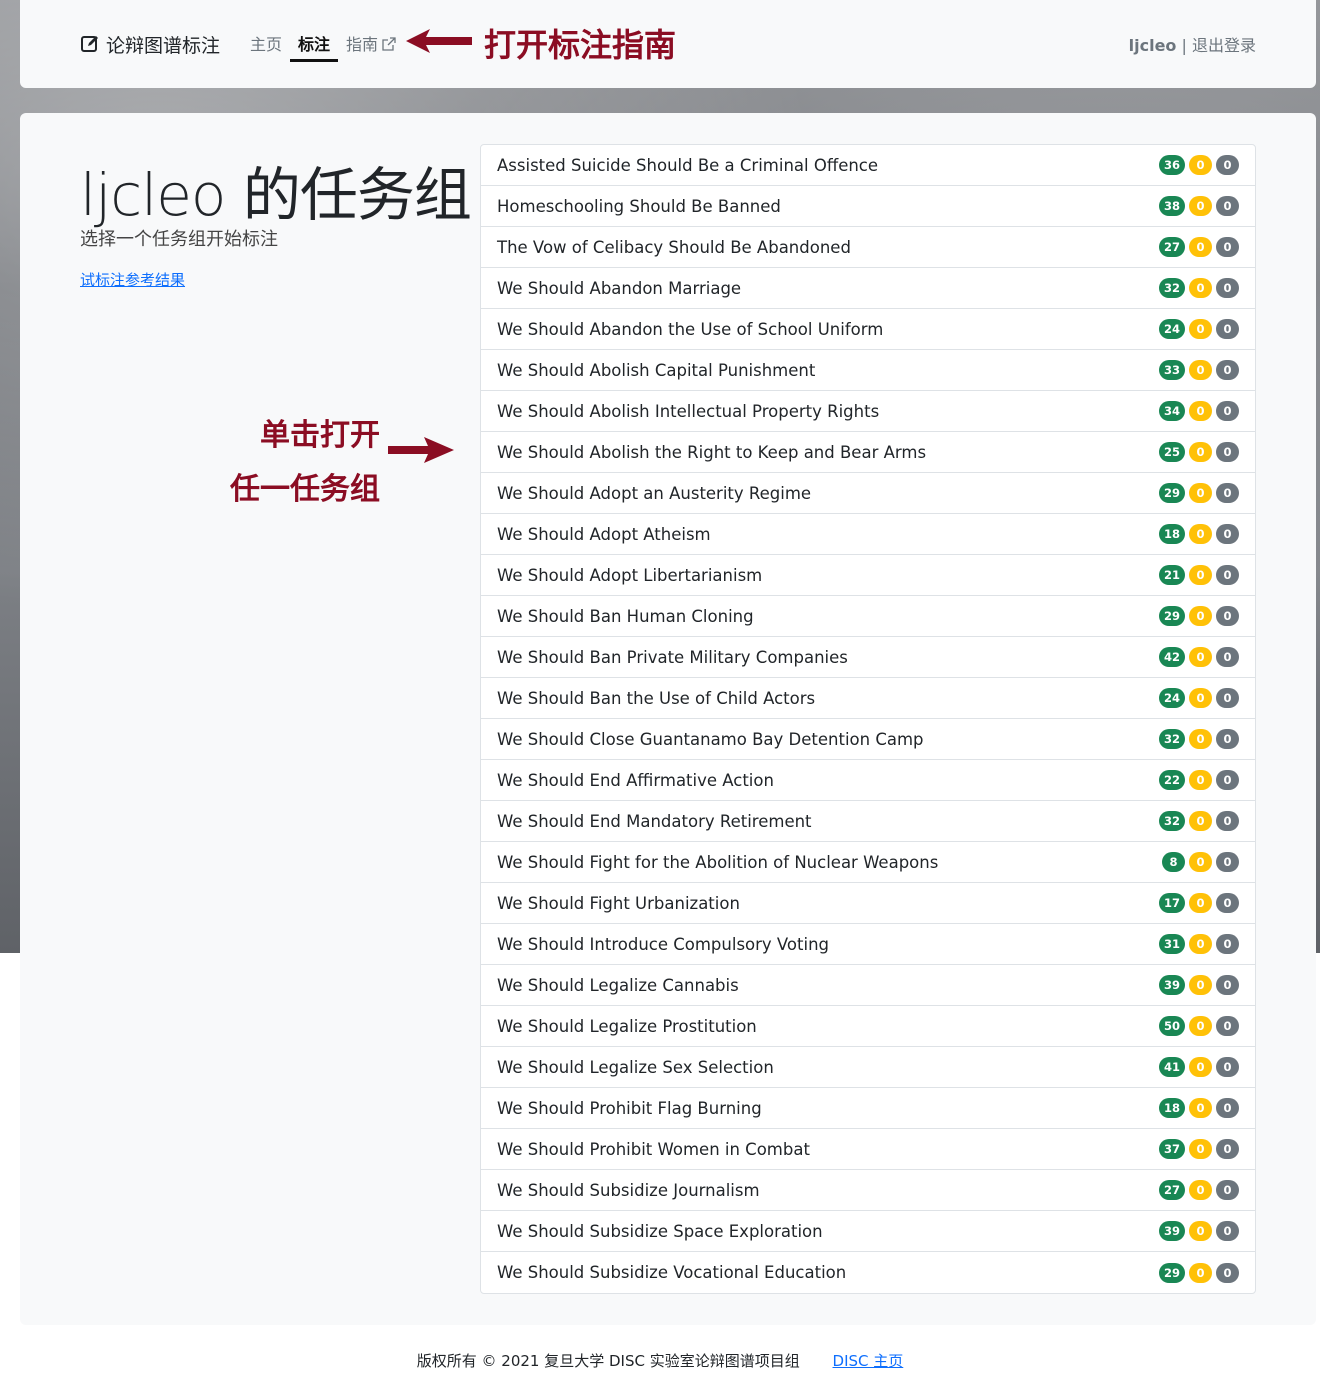  Describe the element at coordinates (868, 780) in the screenshot. I see `task-group-item: We Should End Affirmative Action 22 0 0` at that location.